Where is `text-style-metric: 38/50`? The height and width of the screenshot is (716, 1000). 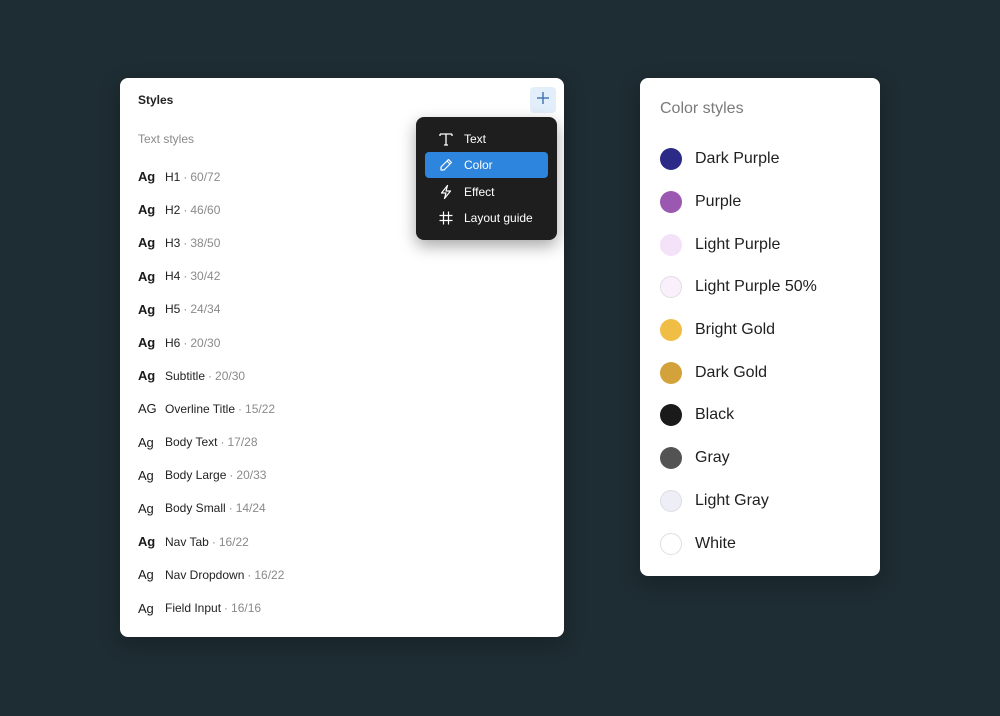
text-style-metric: 38/50 is located at coordinates (205, 242).